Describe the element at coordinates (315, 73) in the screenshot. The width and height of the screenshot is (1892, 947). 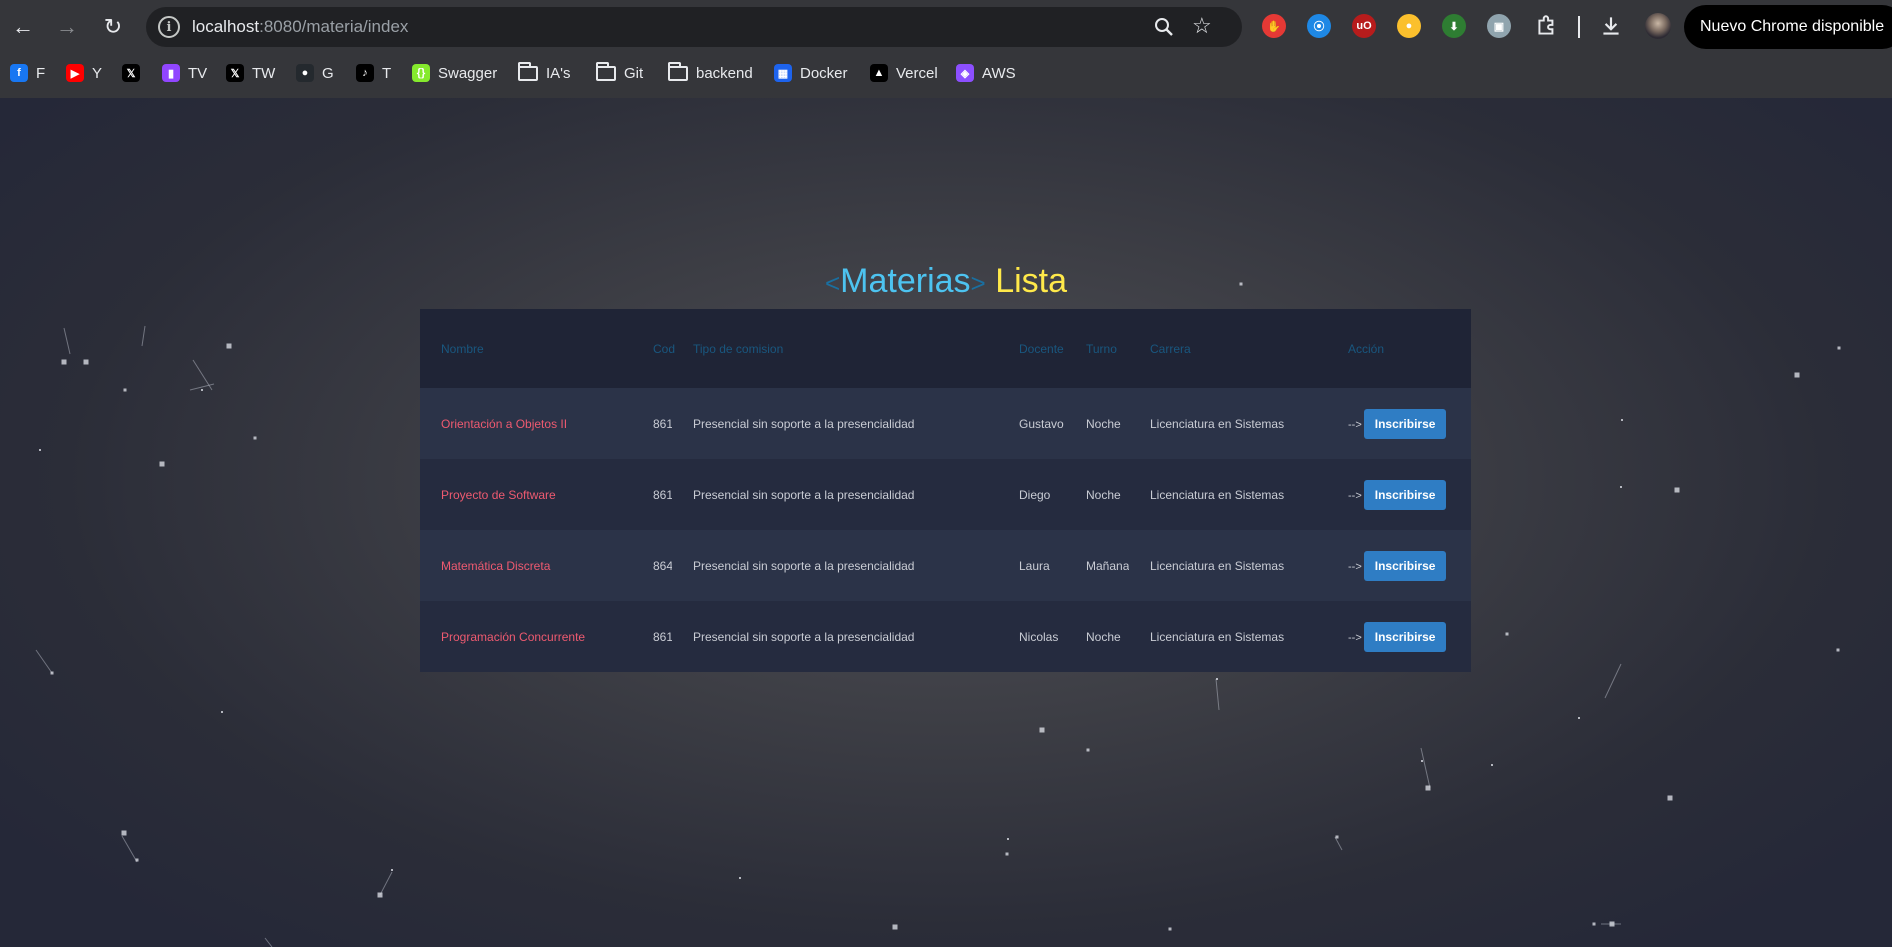
I see `bookmark-item: ● G` at that location.